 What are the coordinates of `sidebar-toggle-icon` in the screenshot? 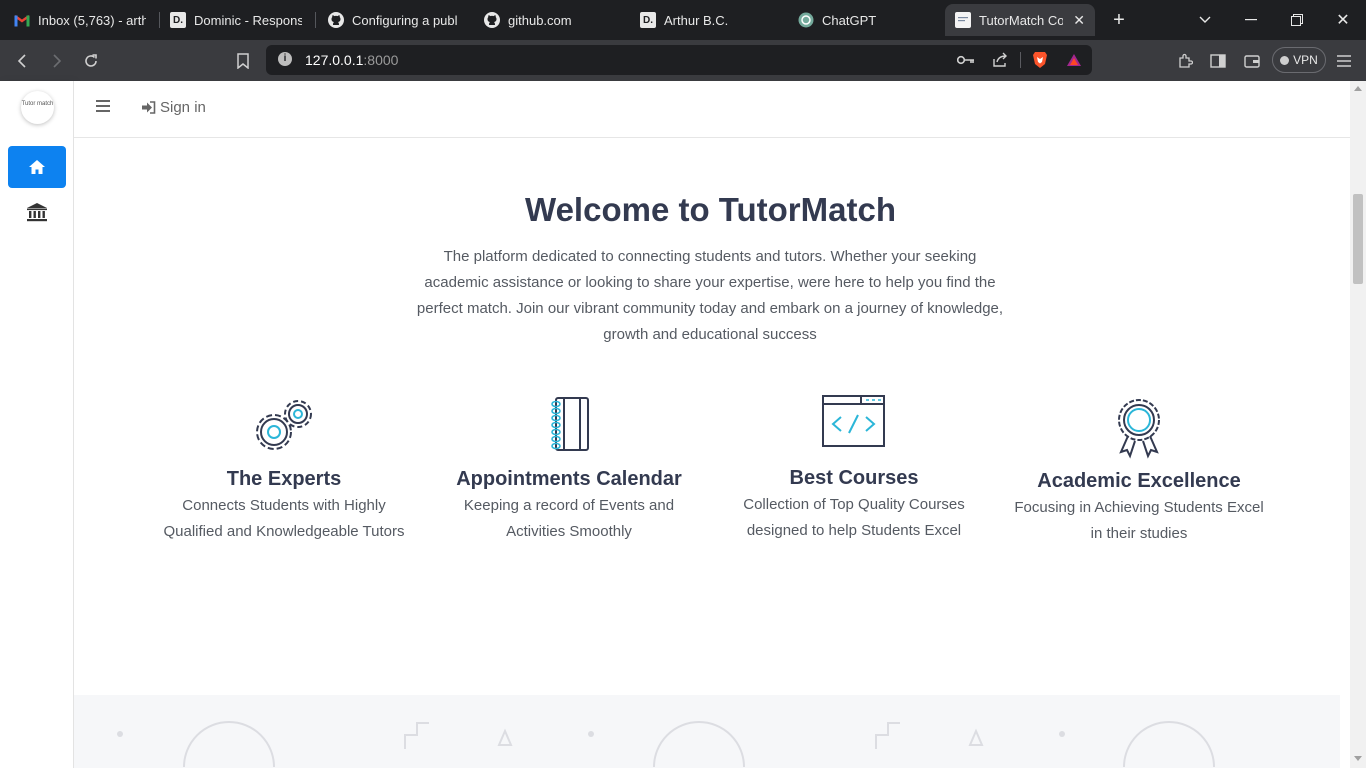 It's located at (1218, 61).